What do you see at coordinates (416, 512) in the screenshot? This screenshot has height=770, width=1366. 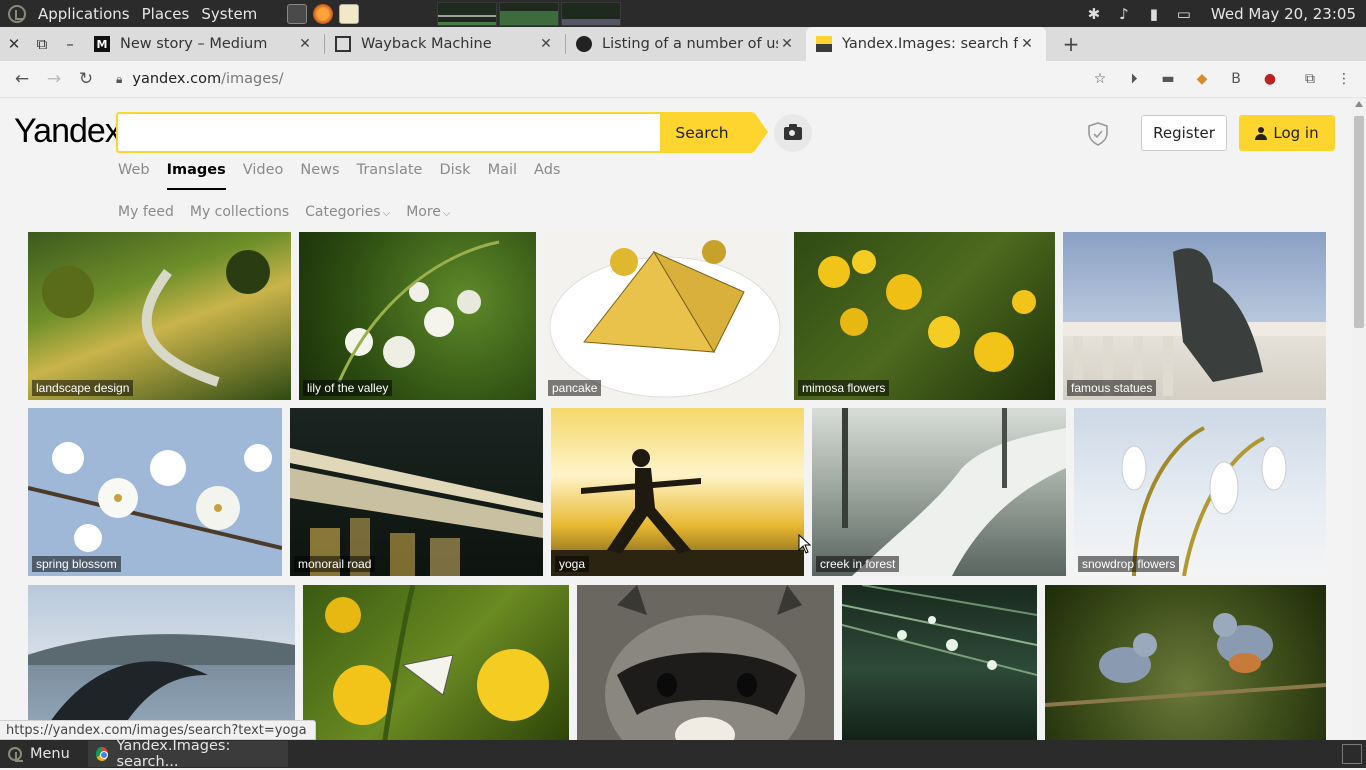 I see `monorail-thumbnail` at bounding box center [416, 512].